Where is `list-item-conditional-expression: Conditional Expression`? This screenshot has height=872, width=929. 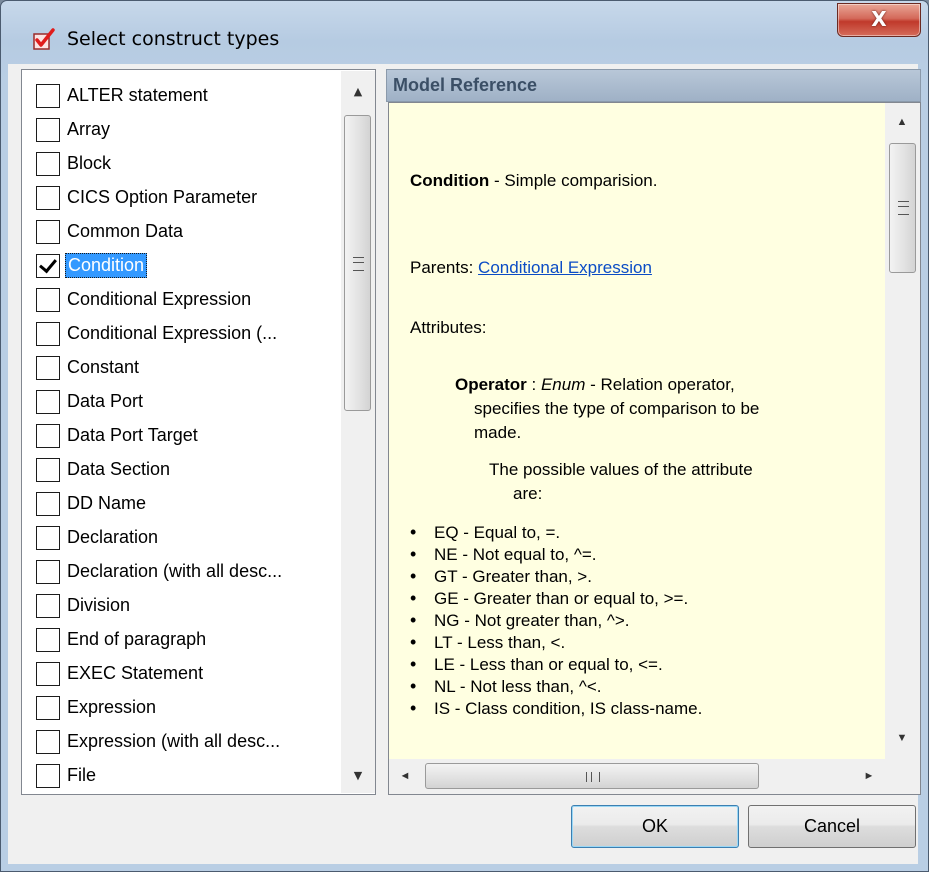
list-item-conditional-expression: Conditional Expression is located at coordinates (144, 299).